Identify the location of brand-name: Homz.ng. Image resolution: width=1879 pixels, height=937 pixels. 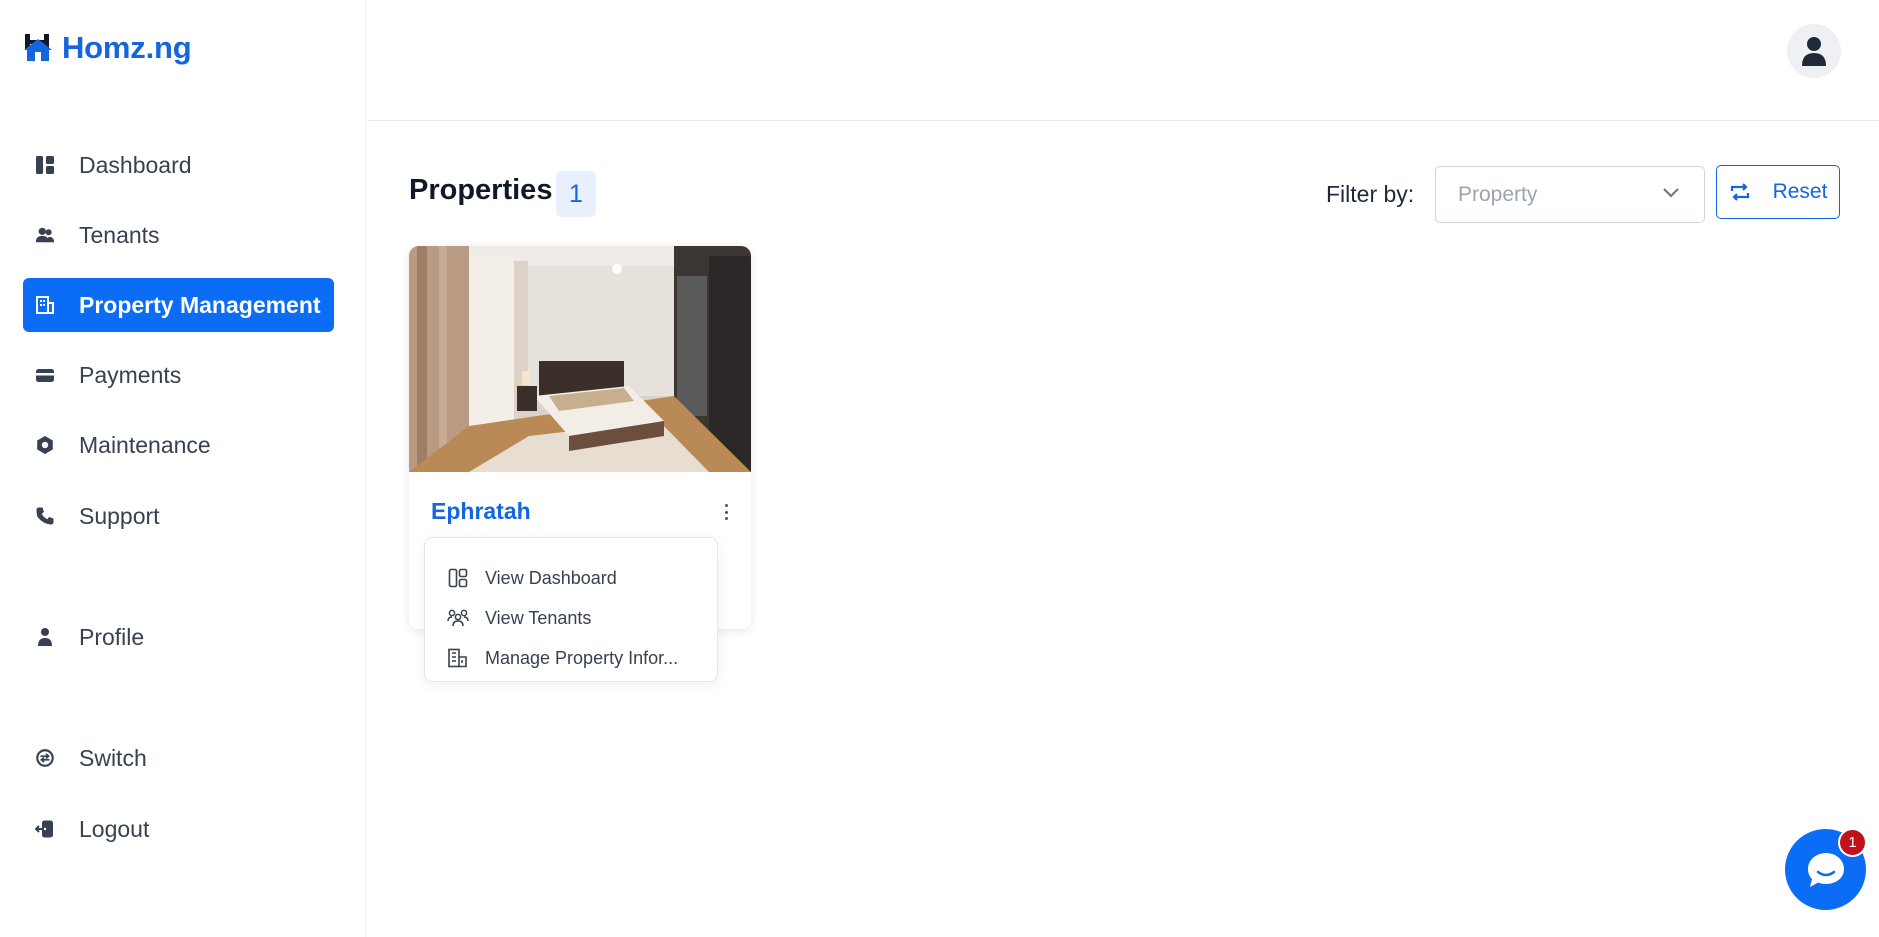
(127, 47).